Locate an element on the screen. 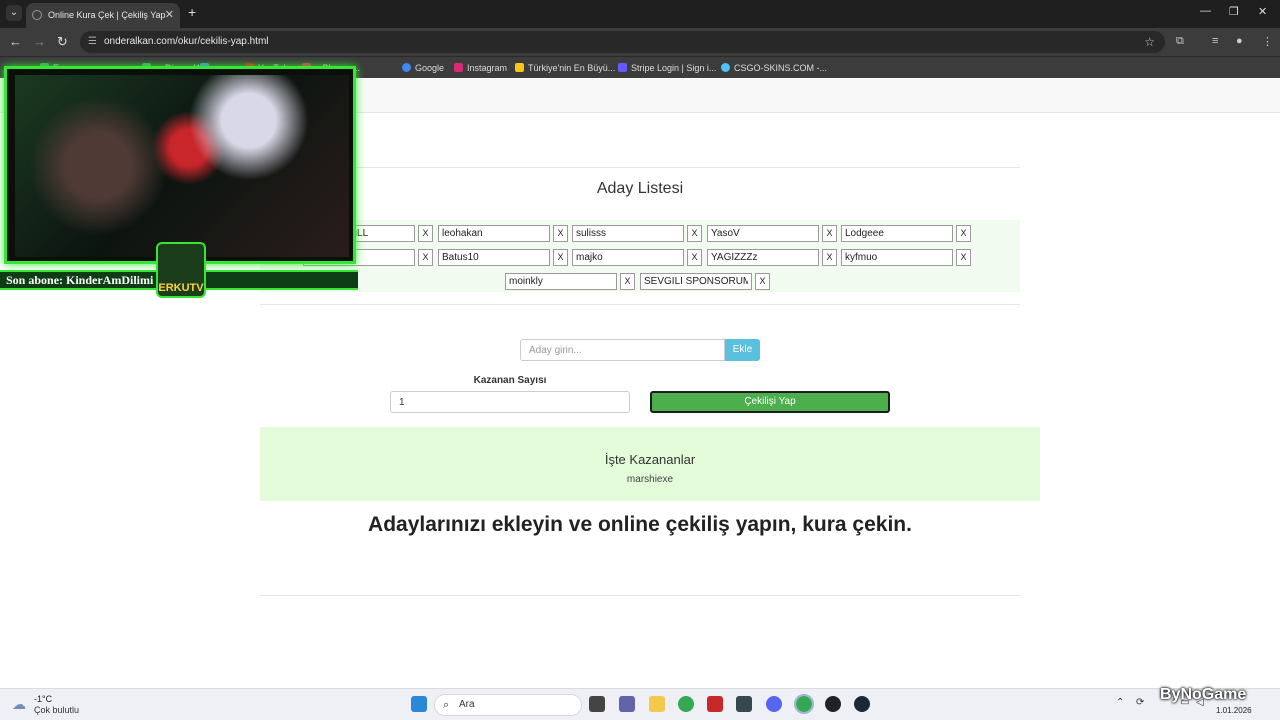  url-text: onderalkan.com/okur/cekilis-yap.html is located at coordinates (186, 41).